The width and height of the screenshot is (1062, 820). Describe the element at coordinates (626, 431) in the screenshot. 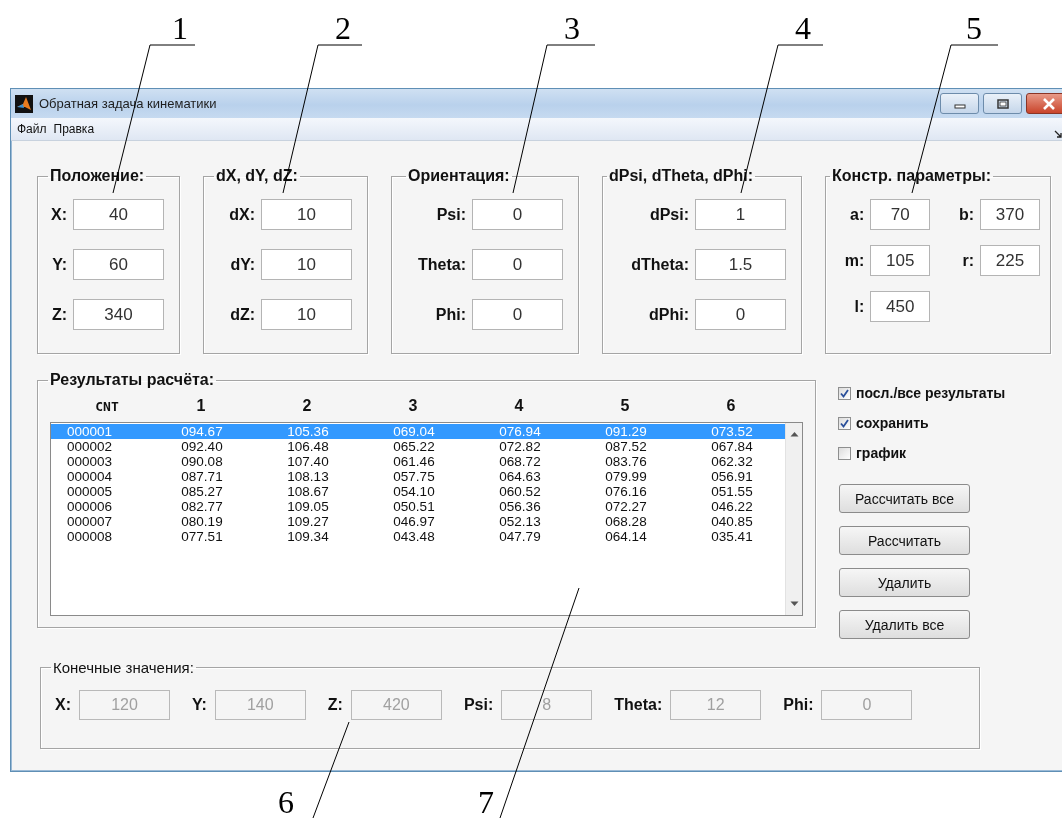

I see `table-cell-text: 091.29` at that location.